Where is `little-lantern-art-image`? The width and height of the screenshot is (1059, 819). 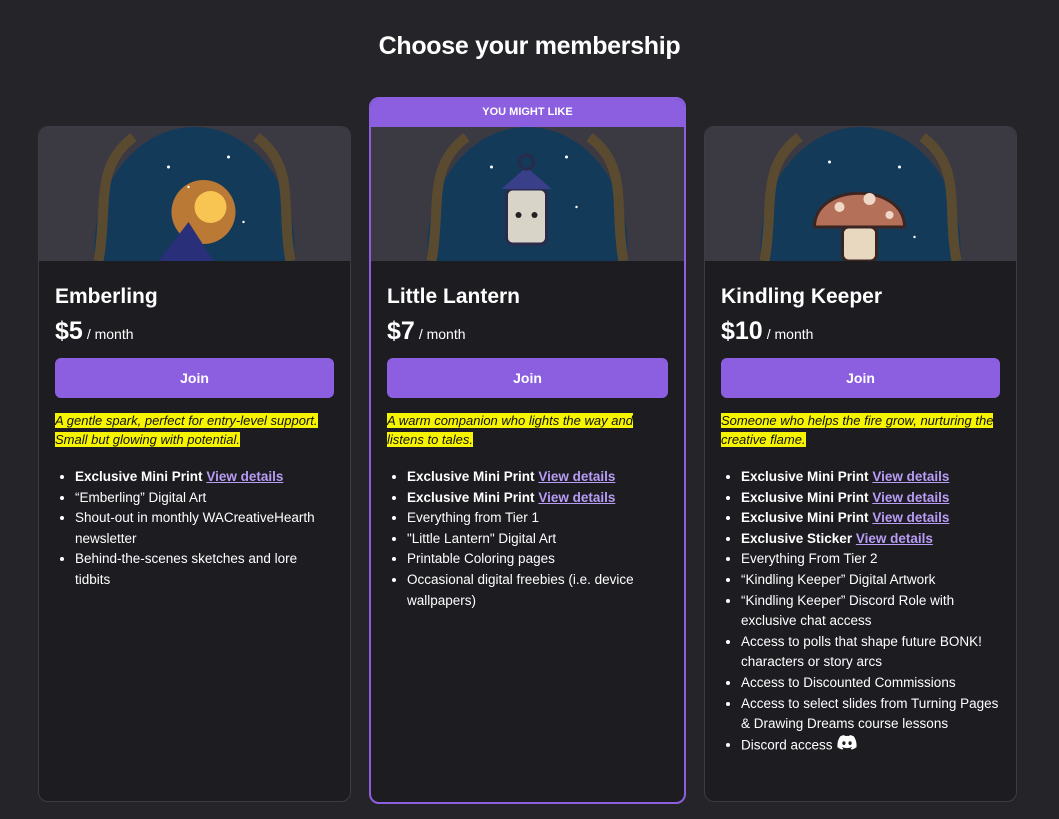 little-lantern-art-image is located at coordinates (527, 194).